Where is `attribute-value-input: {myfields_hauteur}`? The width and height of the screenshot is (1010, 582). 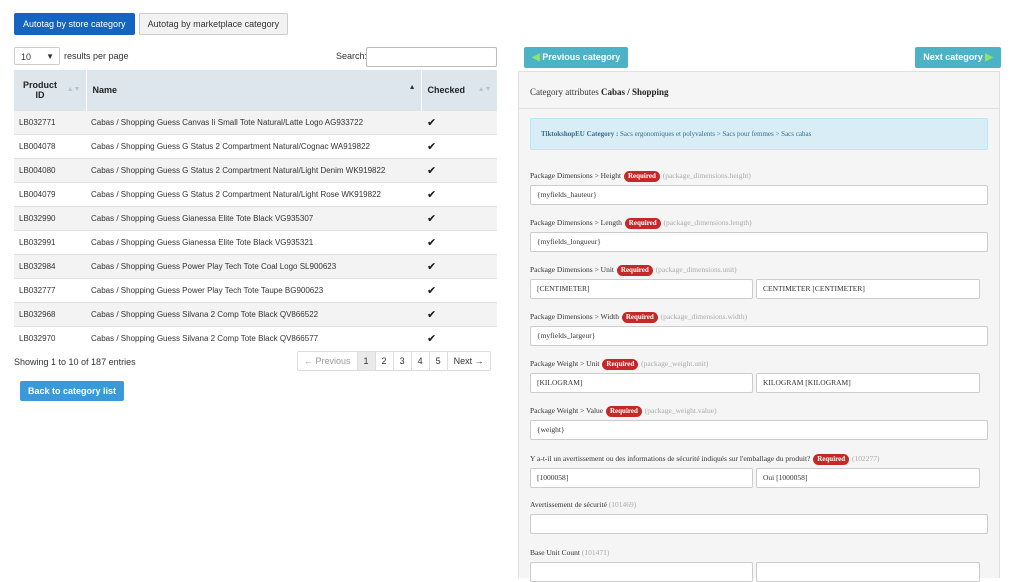 attribute-value-input: {myfields_hauteur} is located at coordinates (759, 195).